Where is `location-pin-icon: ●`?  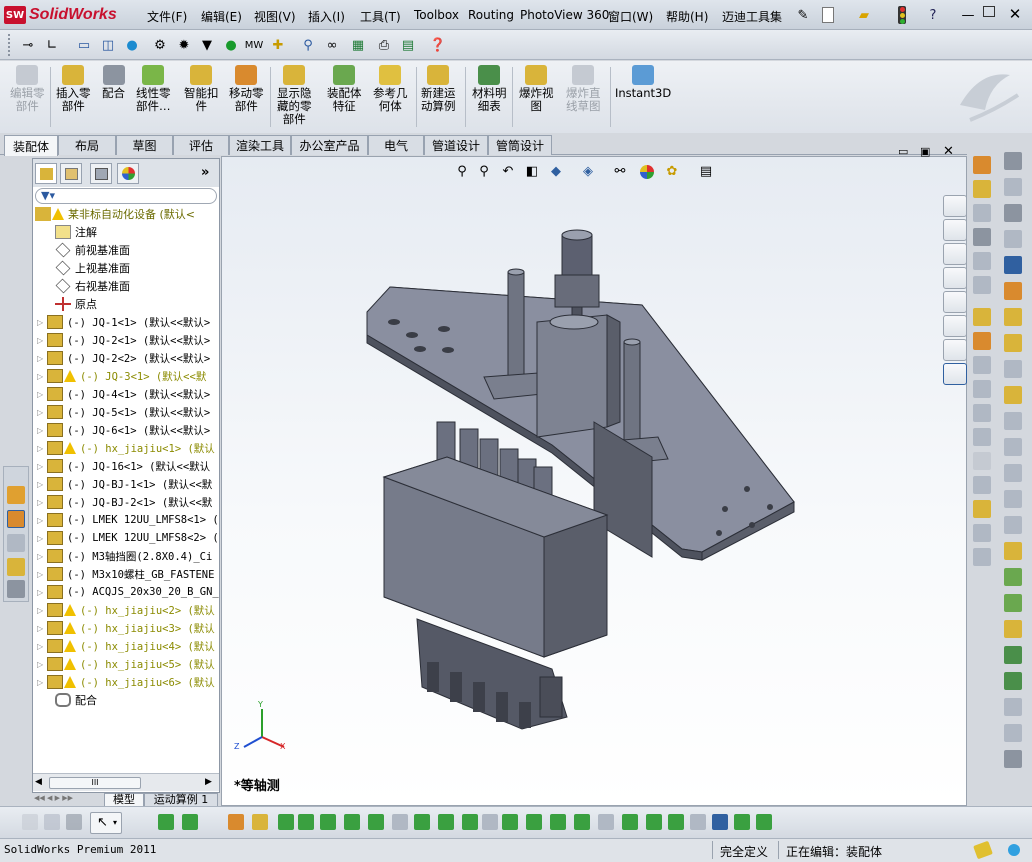 location-pin-icon: ● is located at coordinates (231, 45).